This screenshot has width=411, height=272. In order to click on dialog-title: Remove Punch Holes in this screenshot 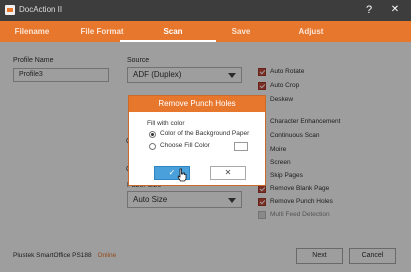, I will do `click(197, 104)`.